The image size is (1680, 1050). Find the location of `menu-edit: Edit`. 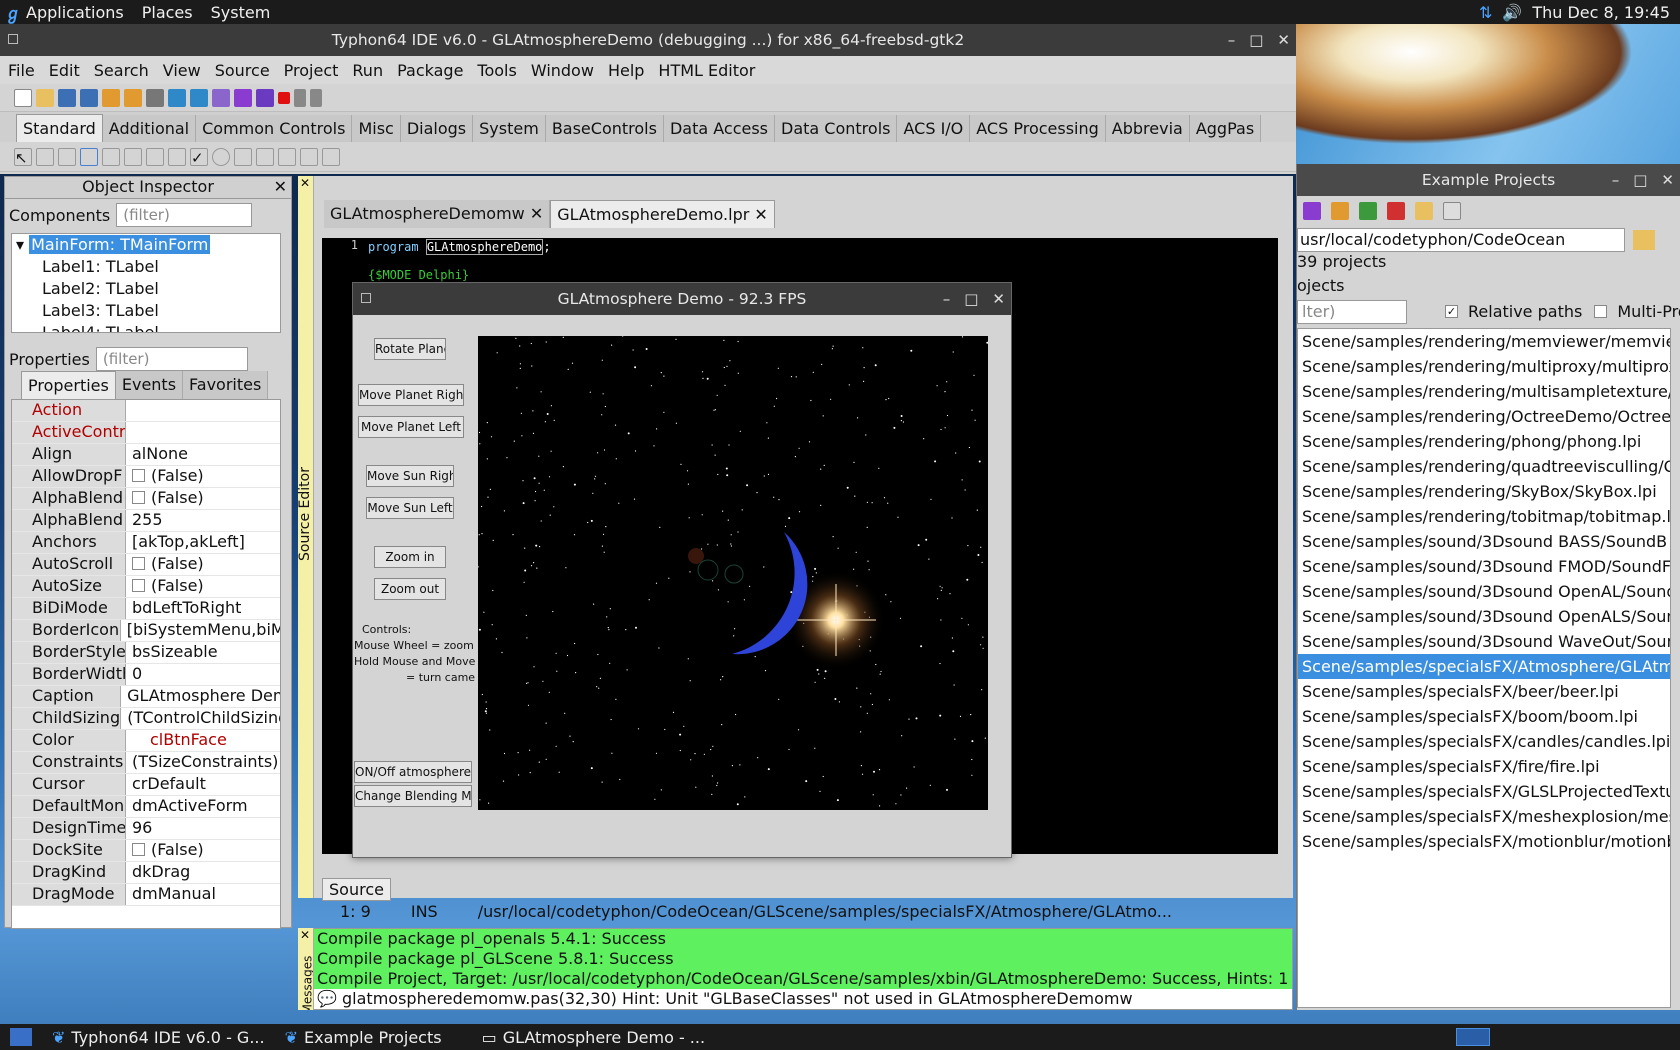

menu-edit: Edit is located at coordinates (64, 70).